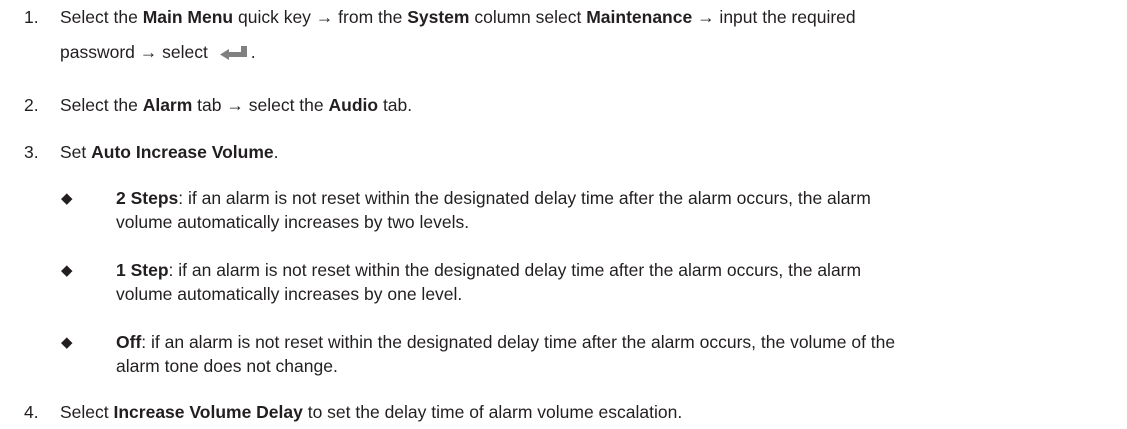 This screenshot has height=429, width=1127. I want to click on option-term: Off, so click(129, 342).